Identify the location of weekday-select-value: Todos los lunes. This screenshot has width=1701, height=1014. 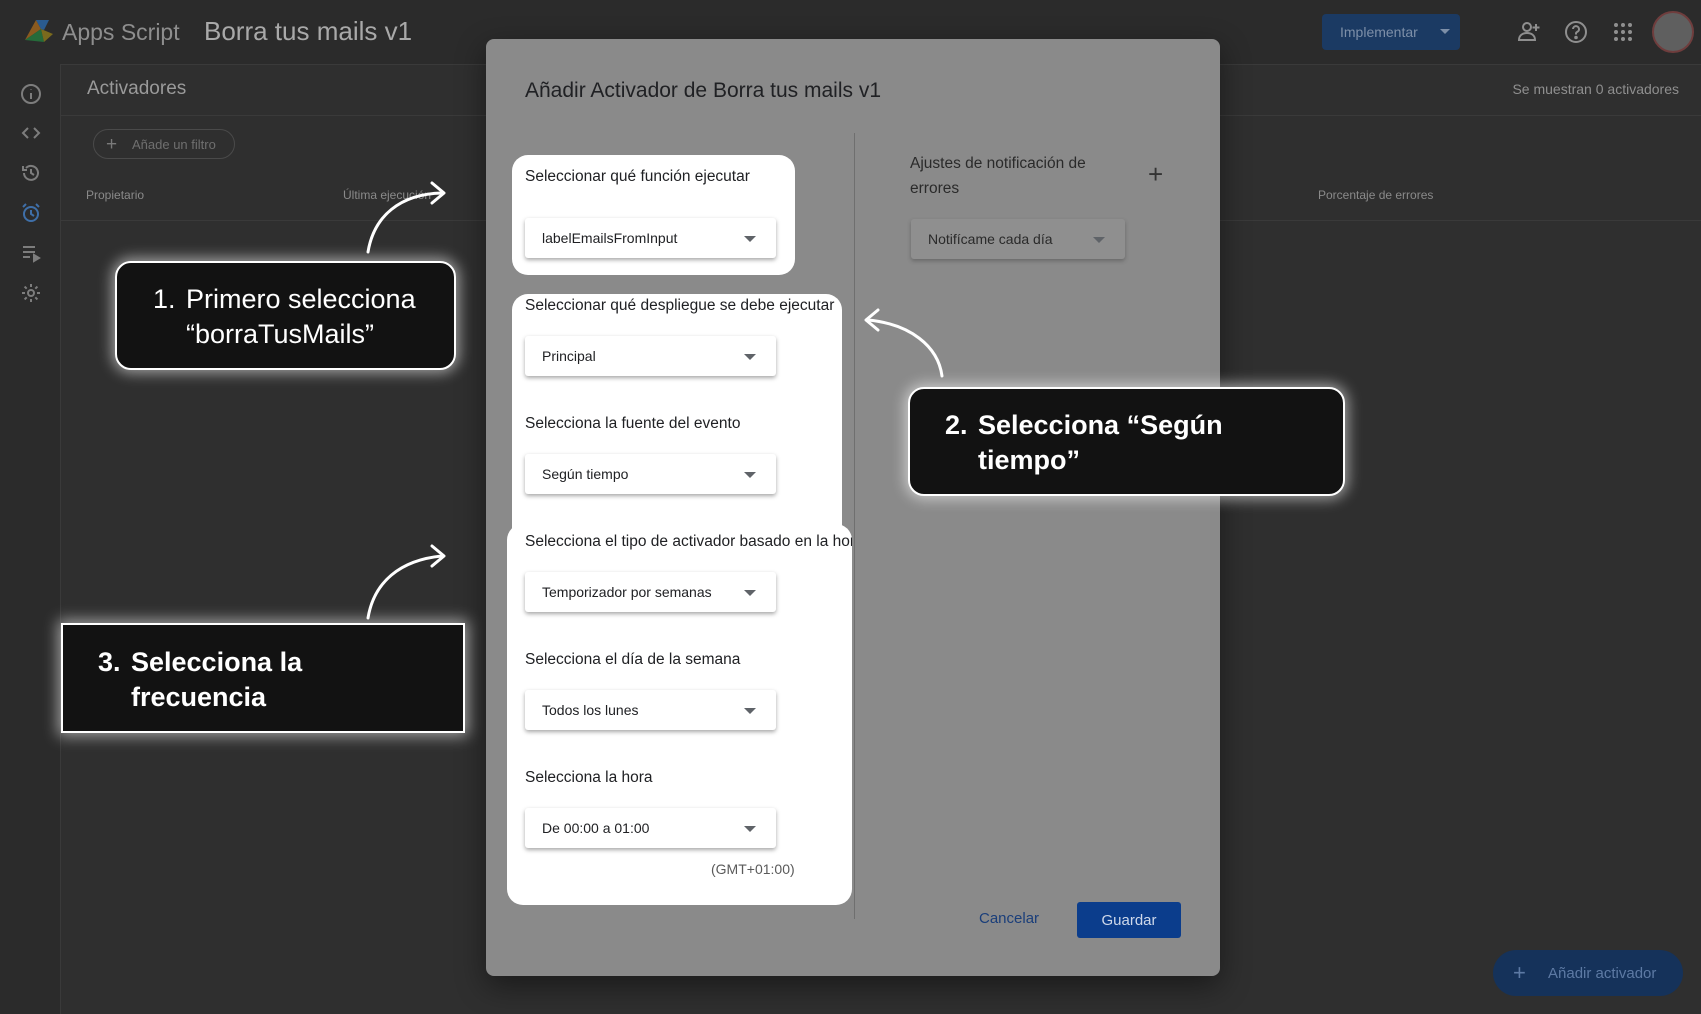
(590, 710).